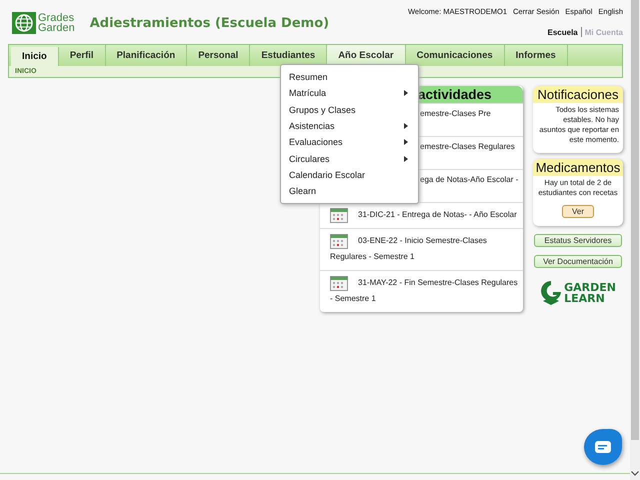 This screenshot has height=480, width=640. Describe the element at coordinates (422, 240) in the screenshot. I see `activity-text: 03-ENE-22 - Inicio Semestre-Clases` at that location.